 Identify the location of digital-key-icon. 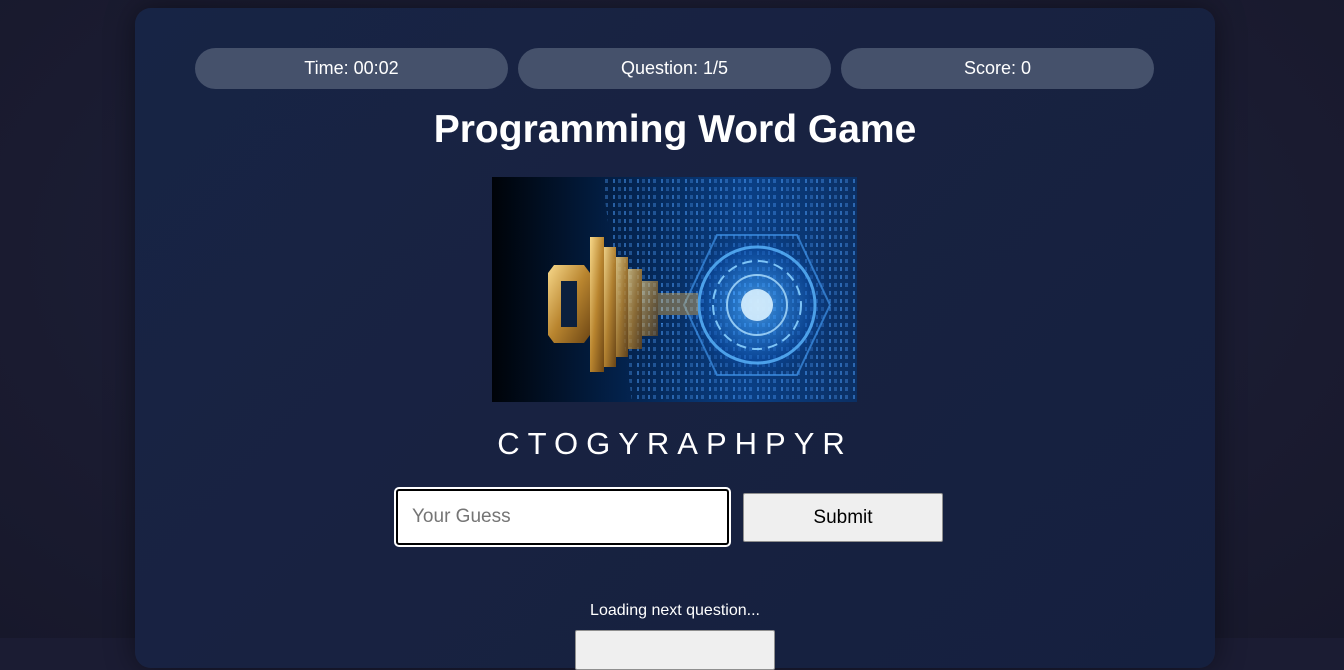
(674, 289).